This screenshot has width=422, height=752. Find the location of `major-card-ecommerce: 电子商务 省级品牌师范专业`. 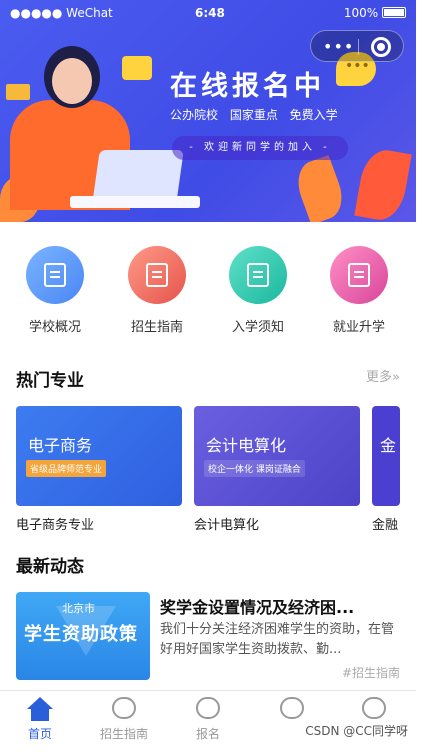

major-card-ecommerce: 电子商务 省级品牌师范专业 is located at coordinates (99, 456).